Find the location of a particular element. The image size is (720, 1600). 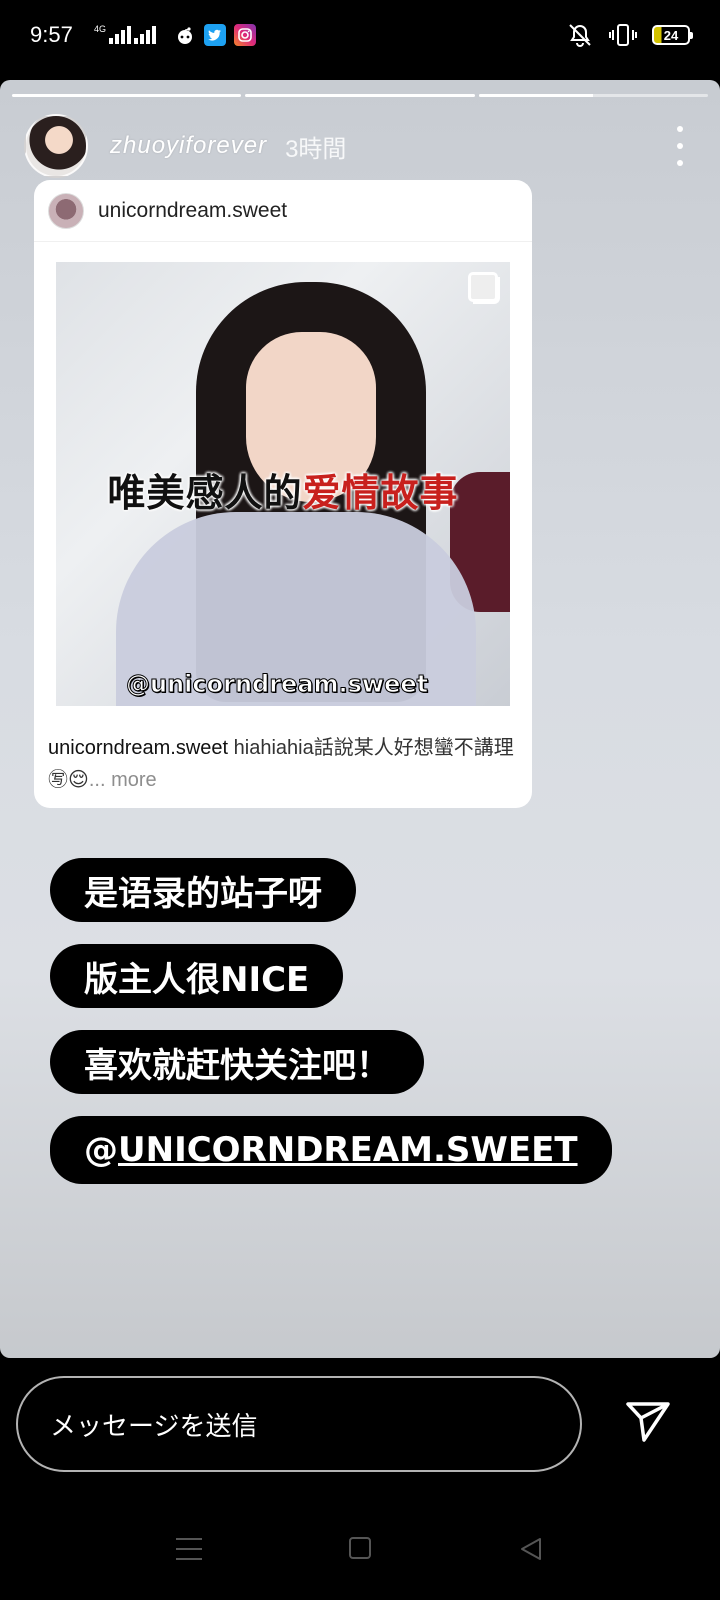

clock: 9:57 is located at coordinates (51, 34).